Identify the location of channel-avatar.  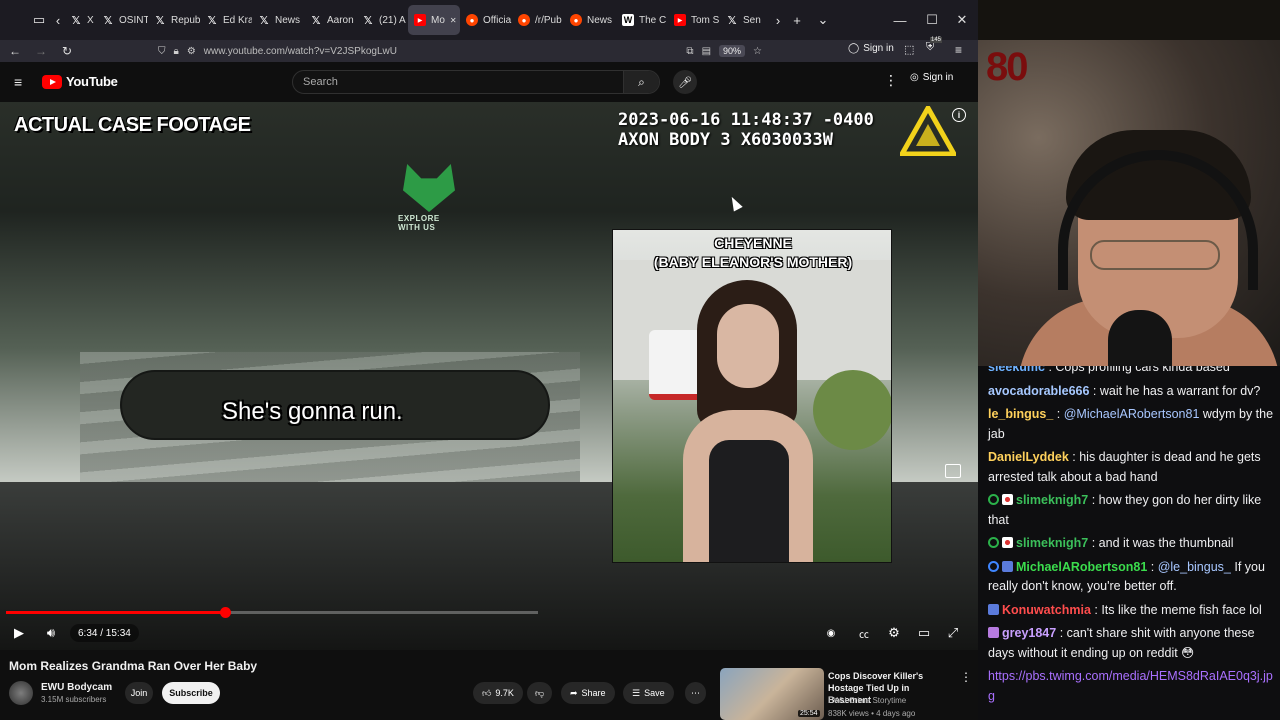
(21, 693).